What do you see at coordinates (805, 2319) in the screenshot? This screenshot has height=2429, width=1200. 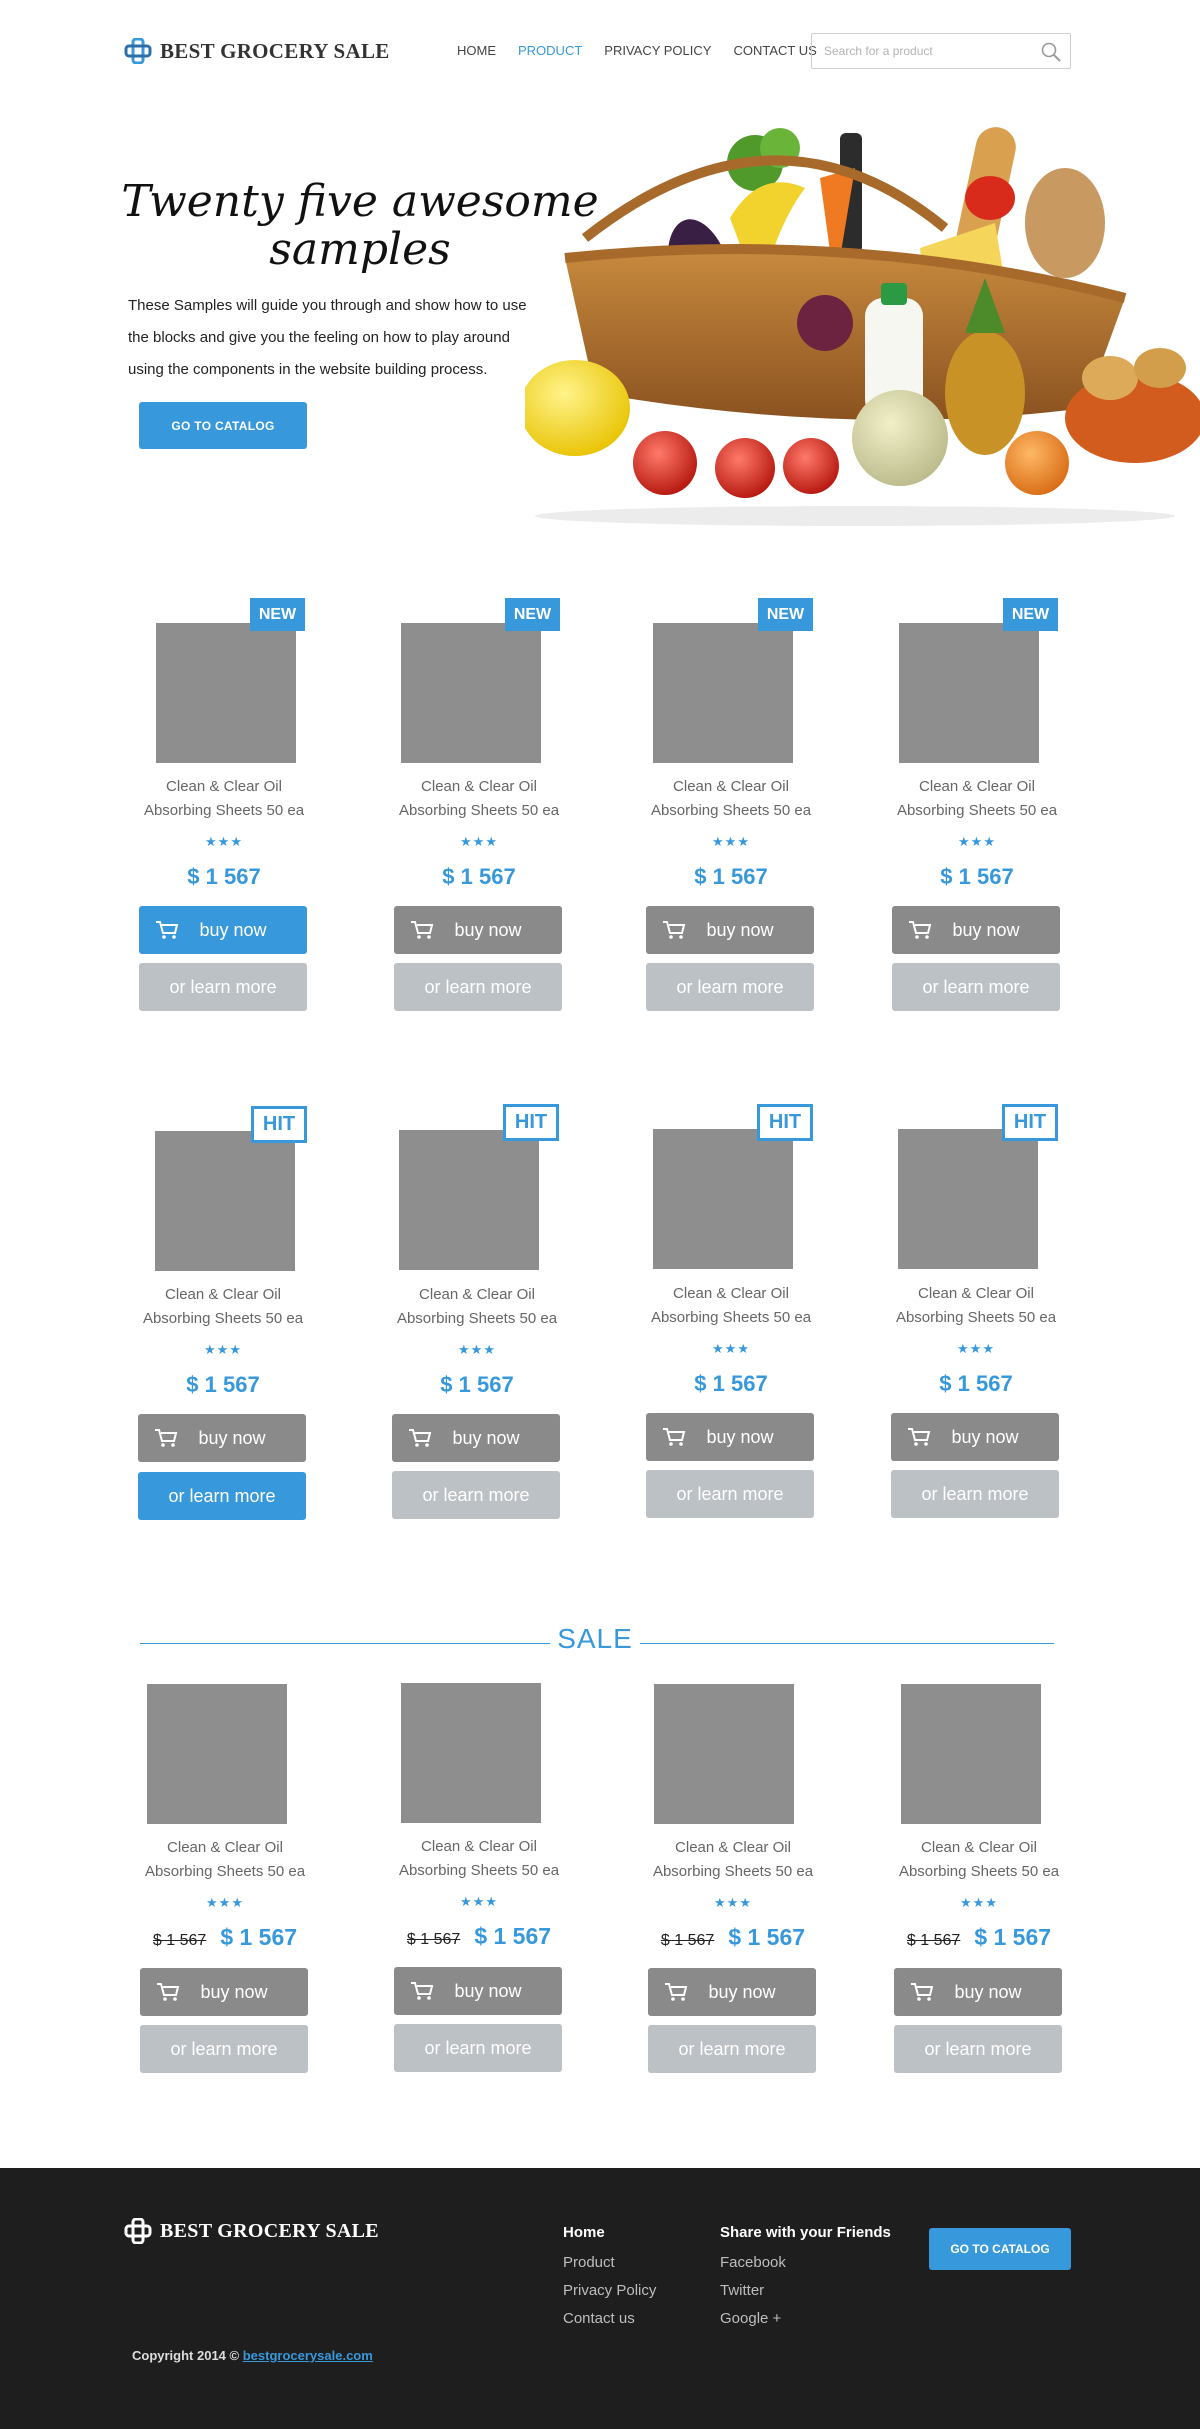 I see `share-link-google-plus: Google +` at bounding box center [805, 2319].